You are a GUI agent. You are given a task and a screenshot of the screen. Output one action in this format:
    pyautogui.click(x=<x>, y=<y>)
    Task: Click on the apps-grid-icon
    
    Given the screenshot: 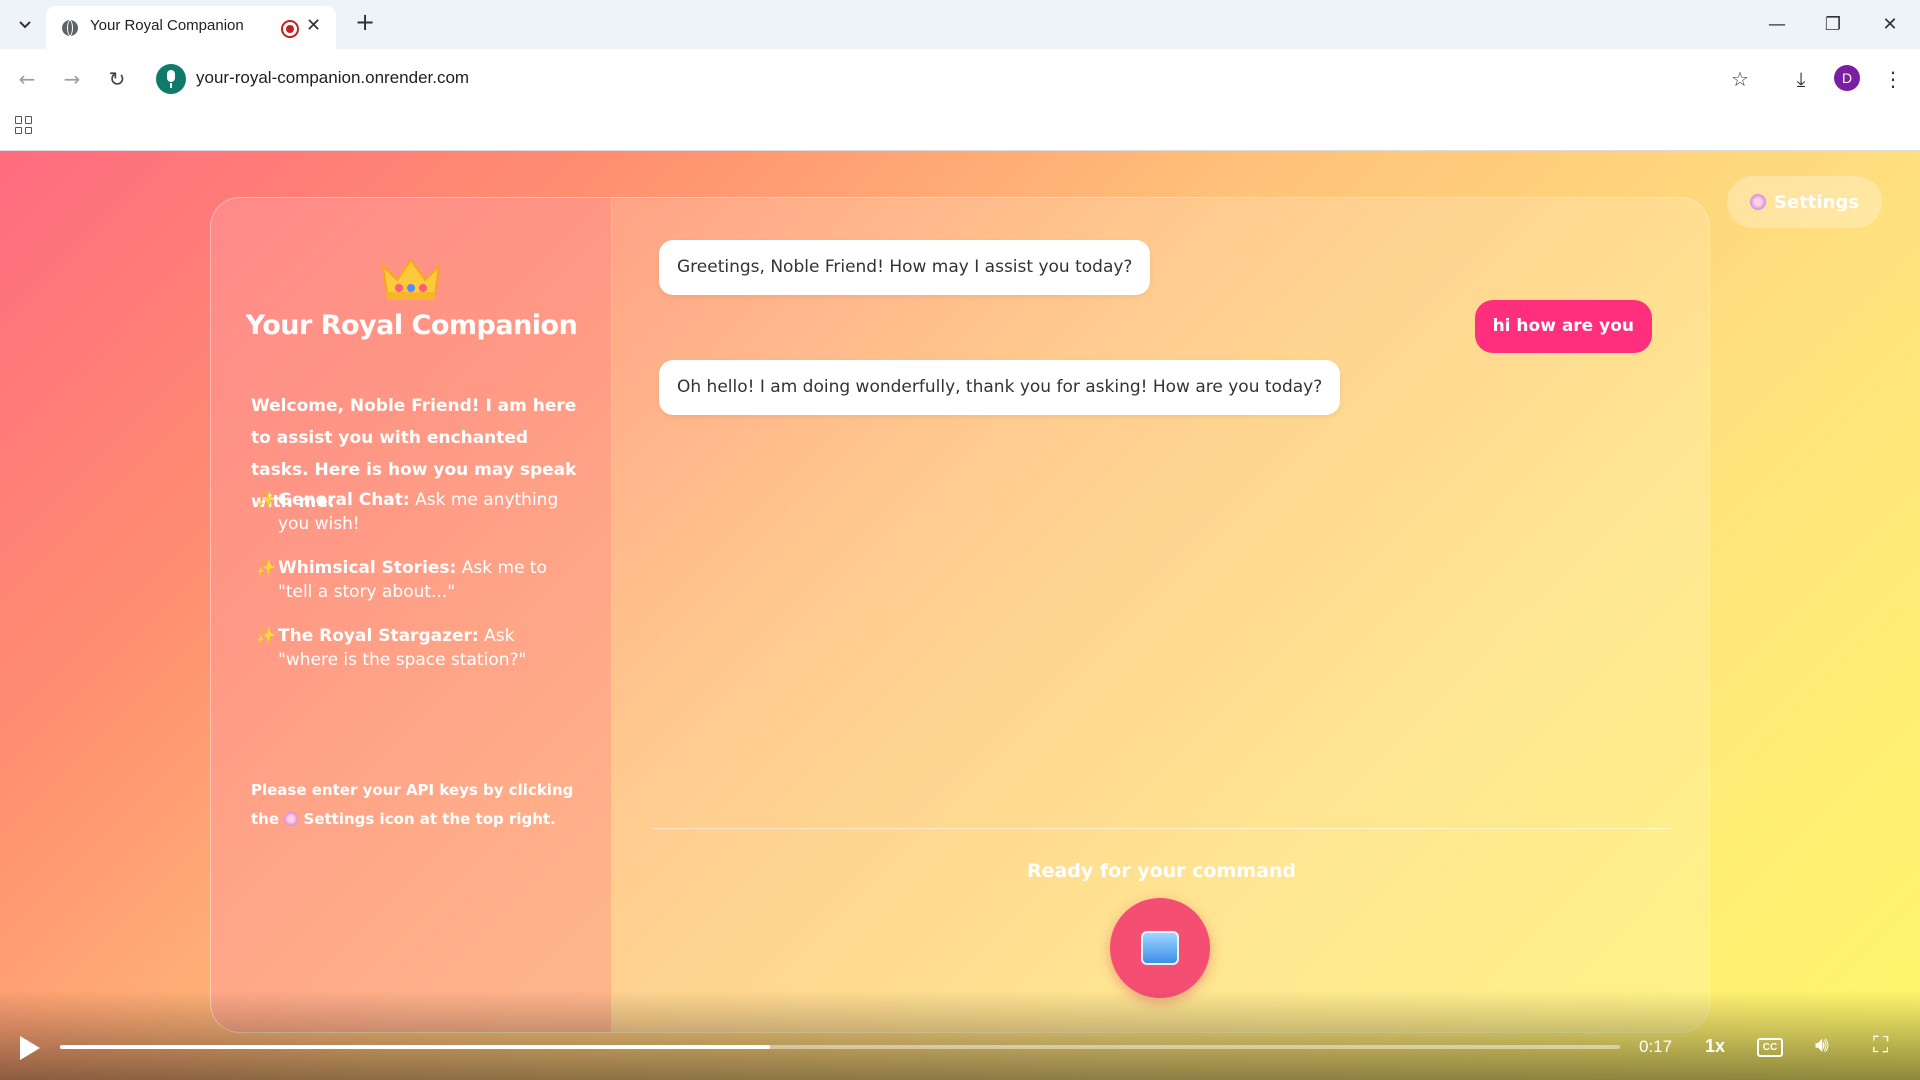 What is the action you would take?
    pyautogui.click(x=24, y=125)
    